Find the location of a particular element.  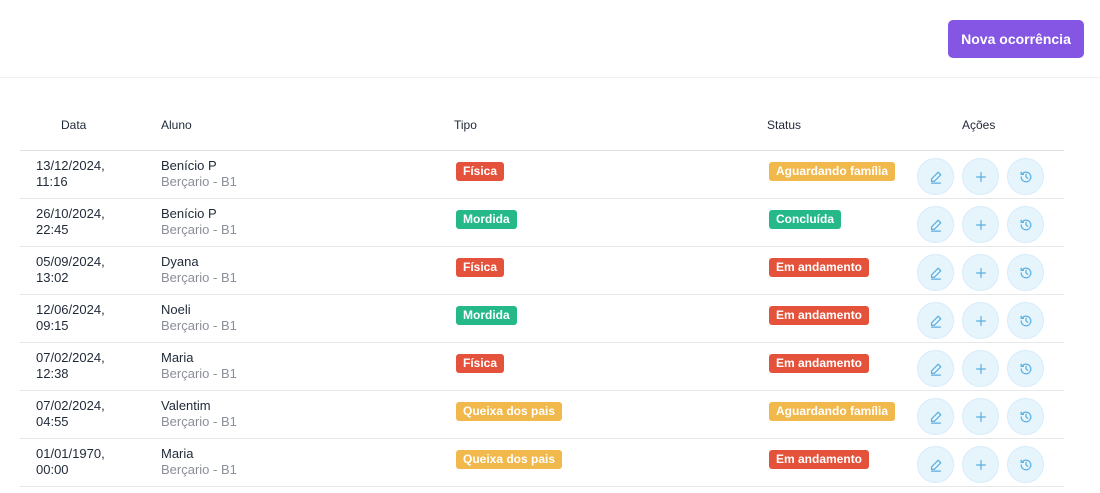

column-header-data: Data is located at coordinates (74, 125).